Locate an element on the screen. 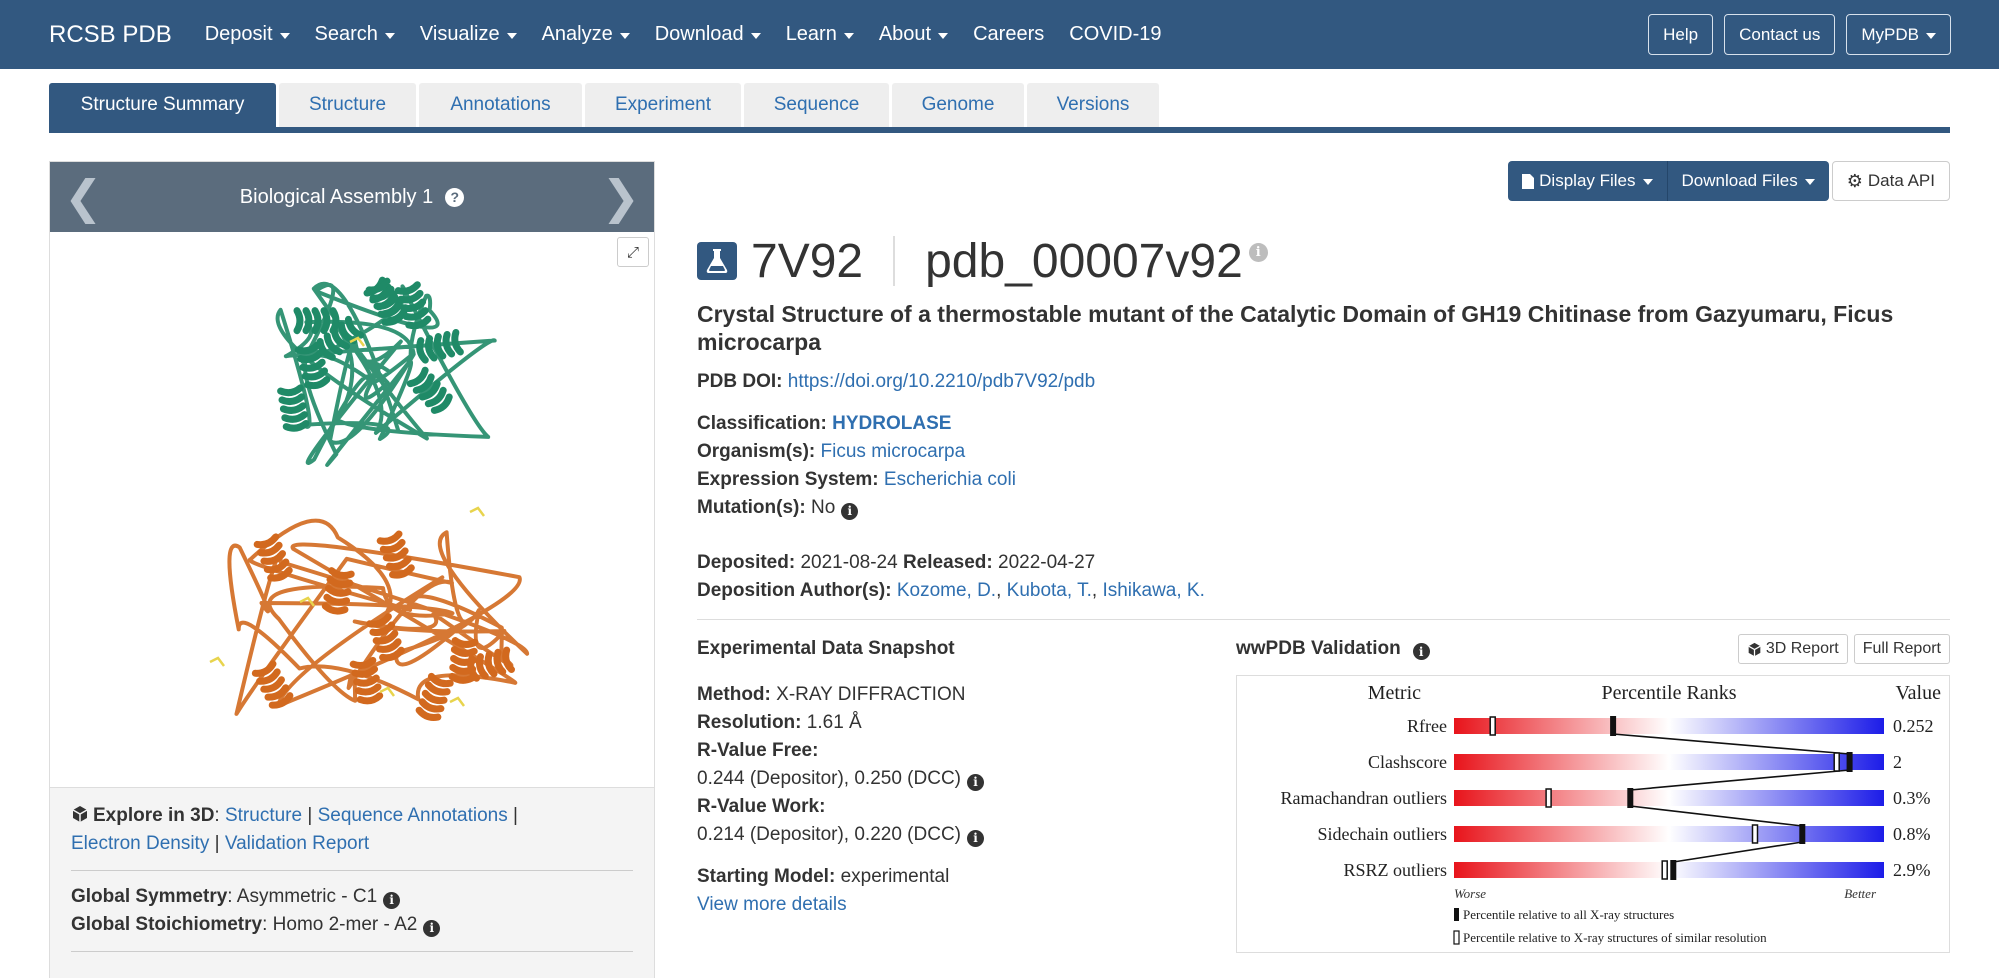 Image resolution: width=1999 pixels, height=978 pixels. next-arrow-icon: ❯ is located at coordinates (620, 197).